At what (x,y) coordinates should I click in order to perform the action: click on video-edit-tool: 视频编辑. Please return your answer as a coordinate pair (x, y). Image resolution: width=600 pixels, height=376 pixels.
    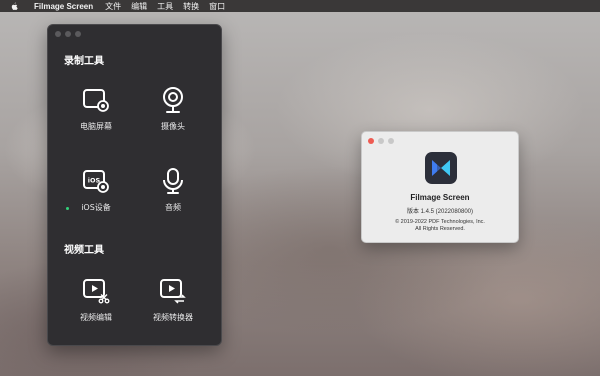
    Looking at the image, I should click on (96, 299).